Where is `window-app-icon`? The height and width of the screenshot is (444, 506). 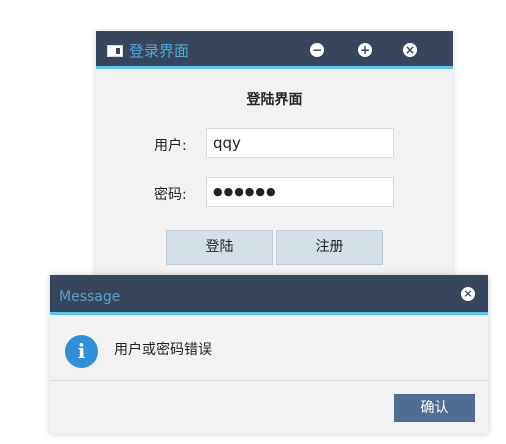 window-app-icon is located at coordinates (115, 51).